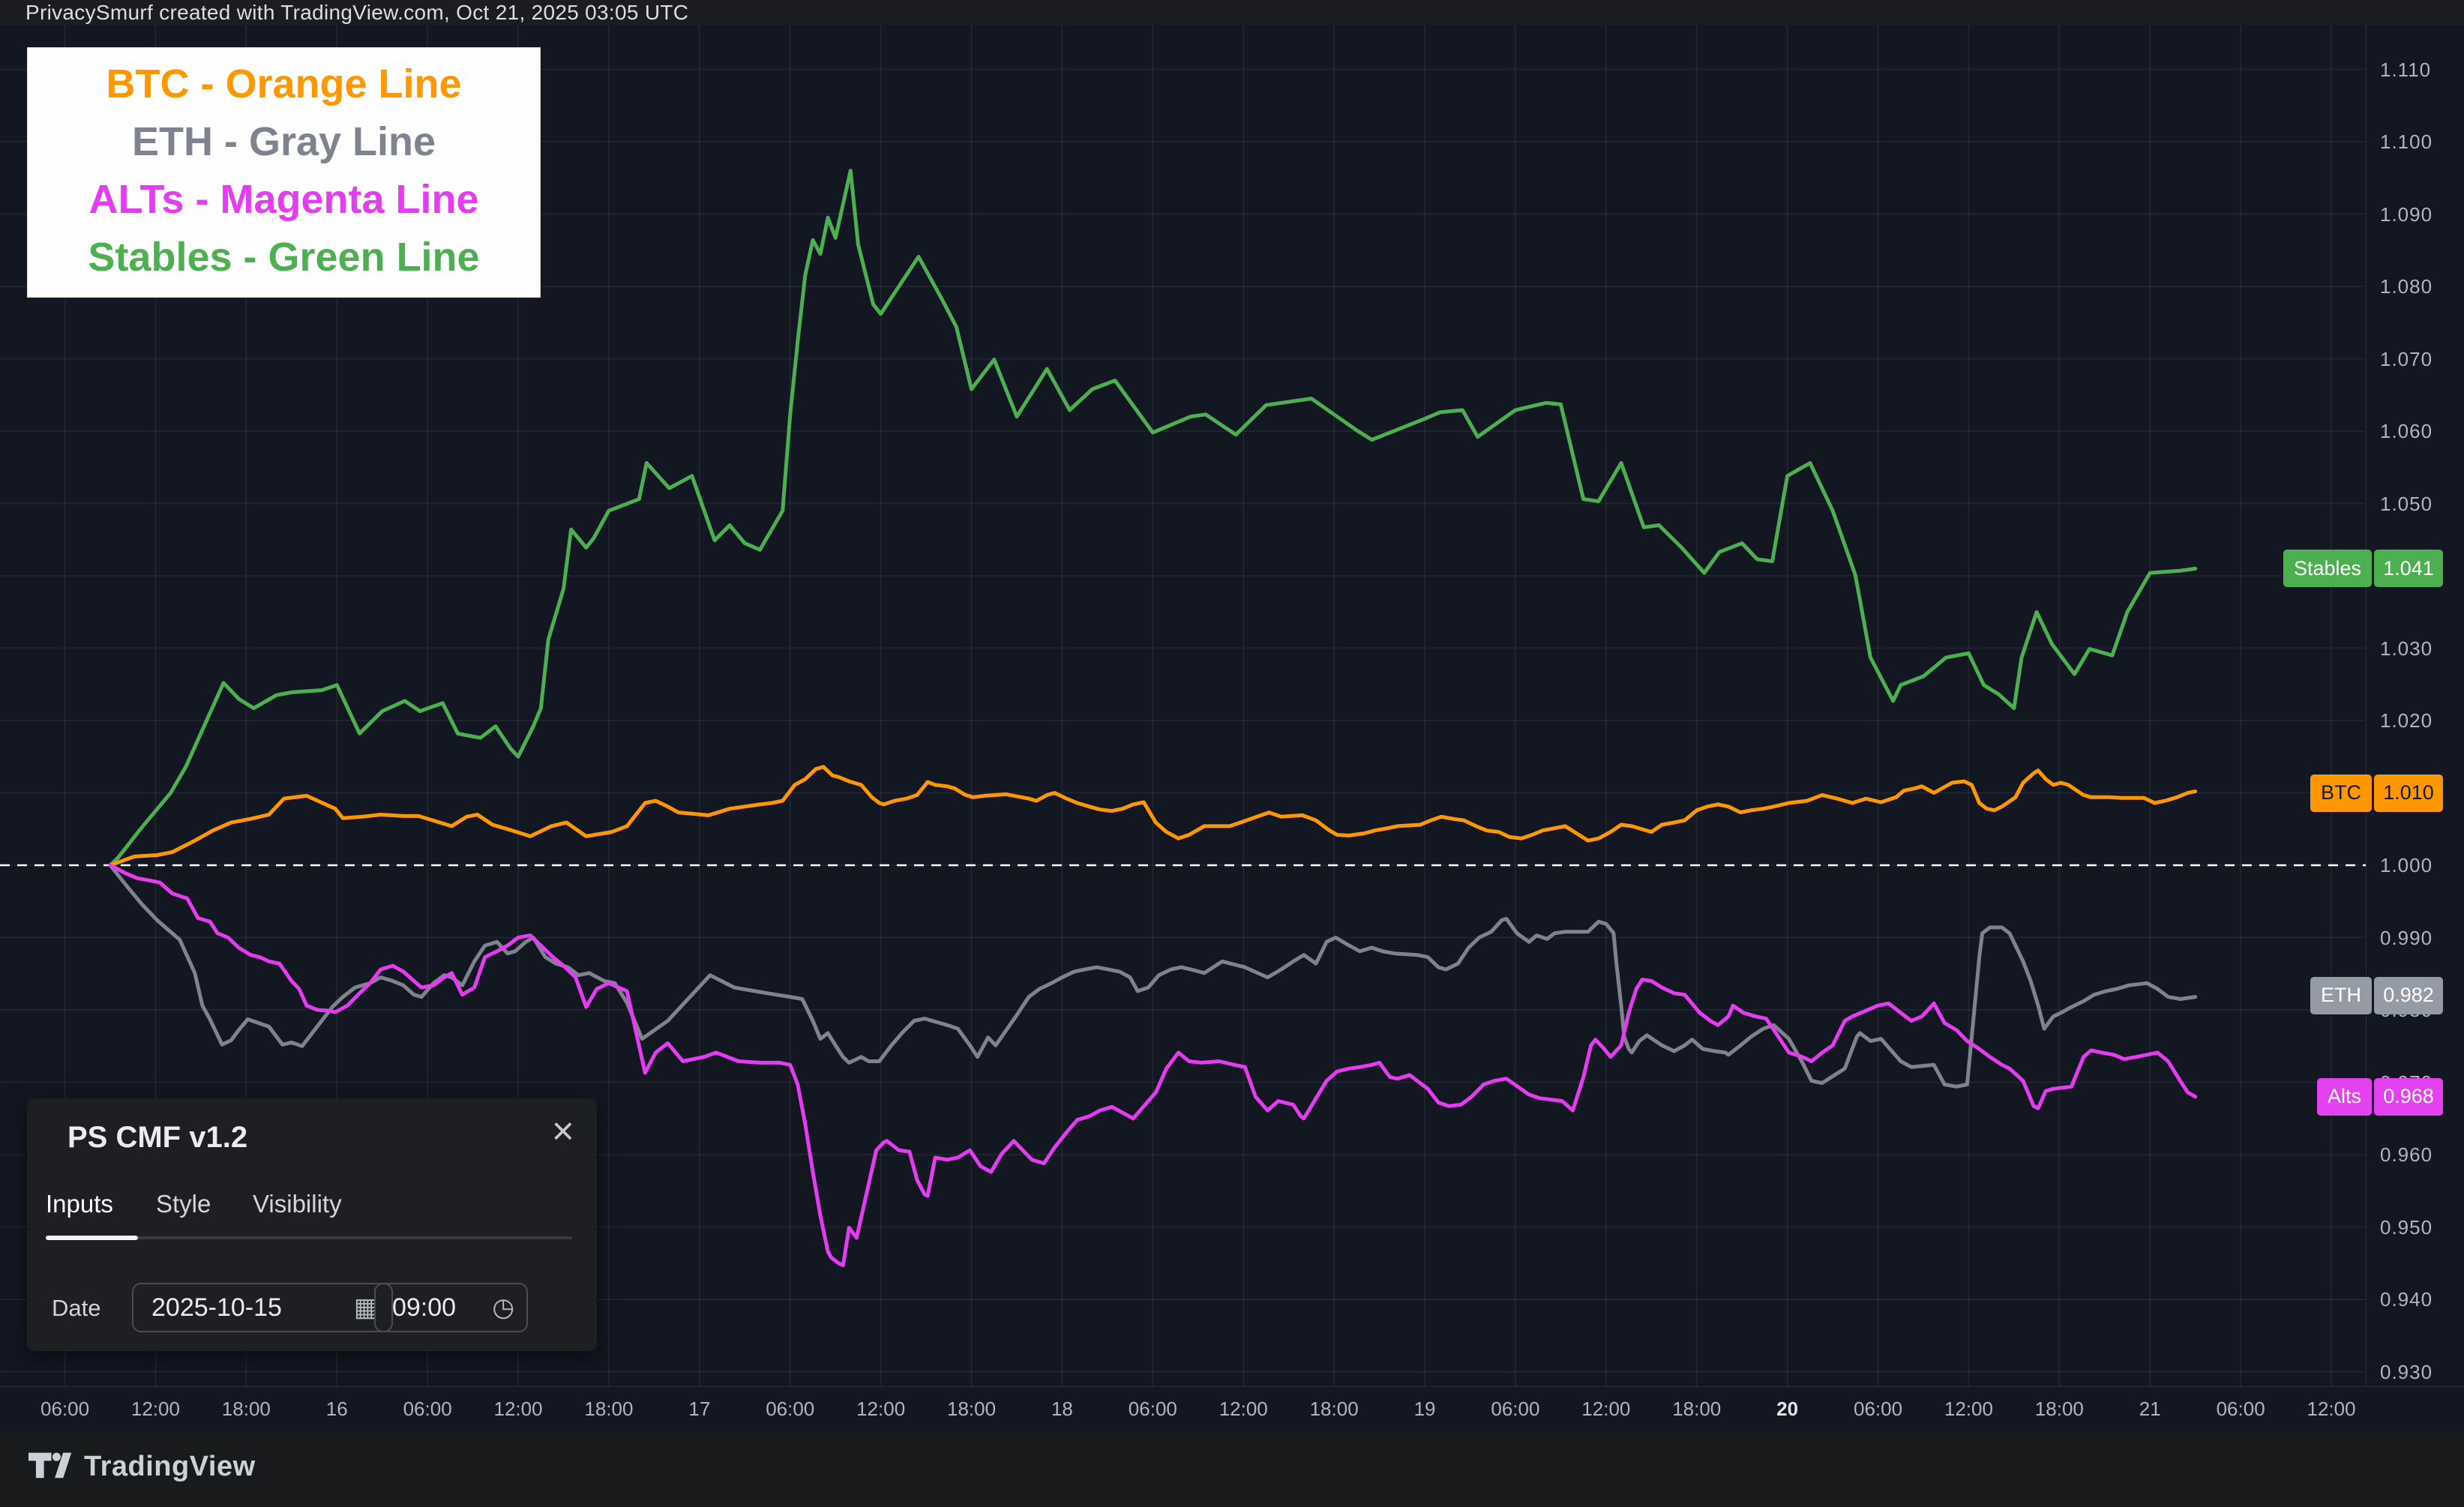 The height and width of the screenshot is (1507, 2464). Describe the element at coordinates (2406, 1082) in the screenshot. I see `price-tick-label: 0.970` at that location.